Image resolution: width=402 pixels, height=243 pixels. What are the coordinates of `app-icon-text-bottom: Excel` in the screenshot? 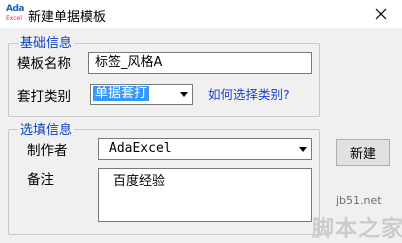 It's located at (14, 18).